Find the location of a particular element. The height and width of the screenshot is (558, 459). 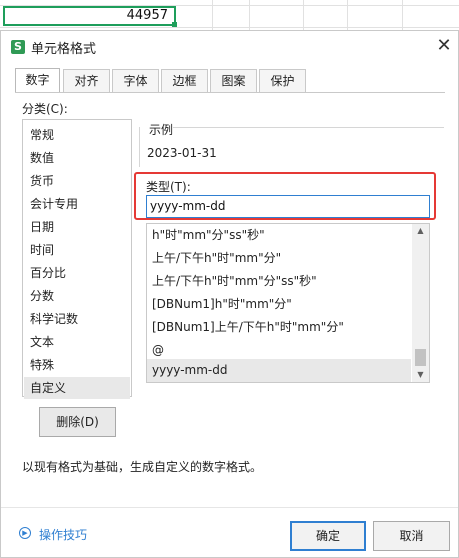

category-item: 会计专用 is located at coordinates (77, 204).